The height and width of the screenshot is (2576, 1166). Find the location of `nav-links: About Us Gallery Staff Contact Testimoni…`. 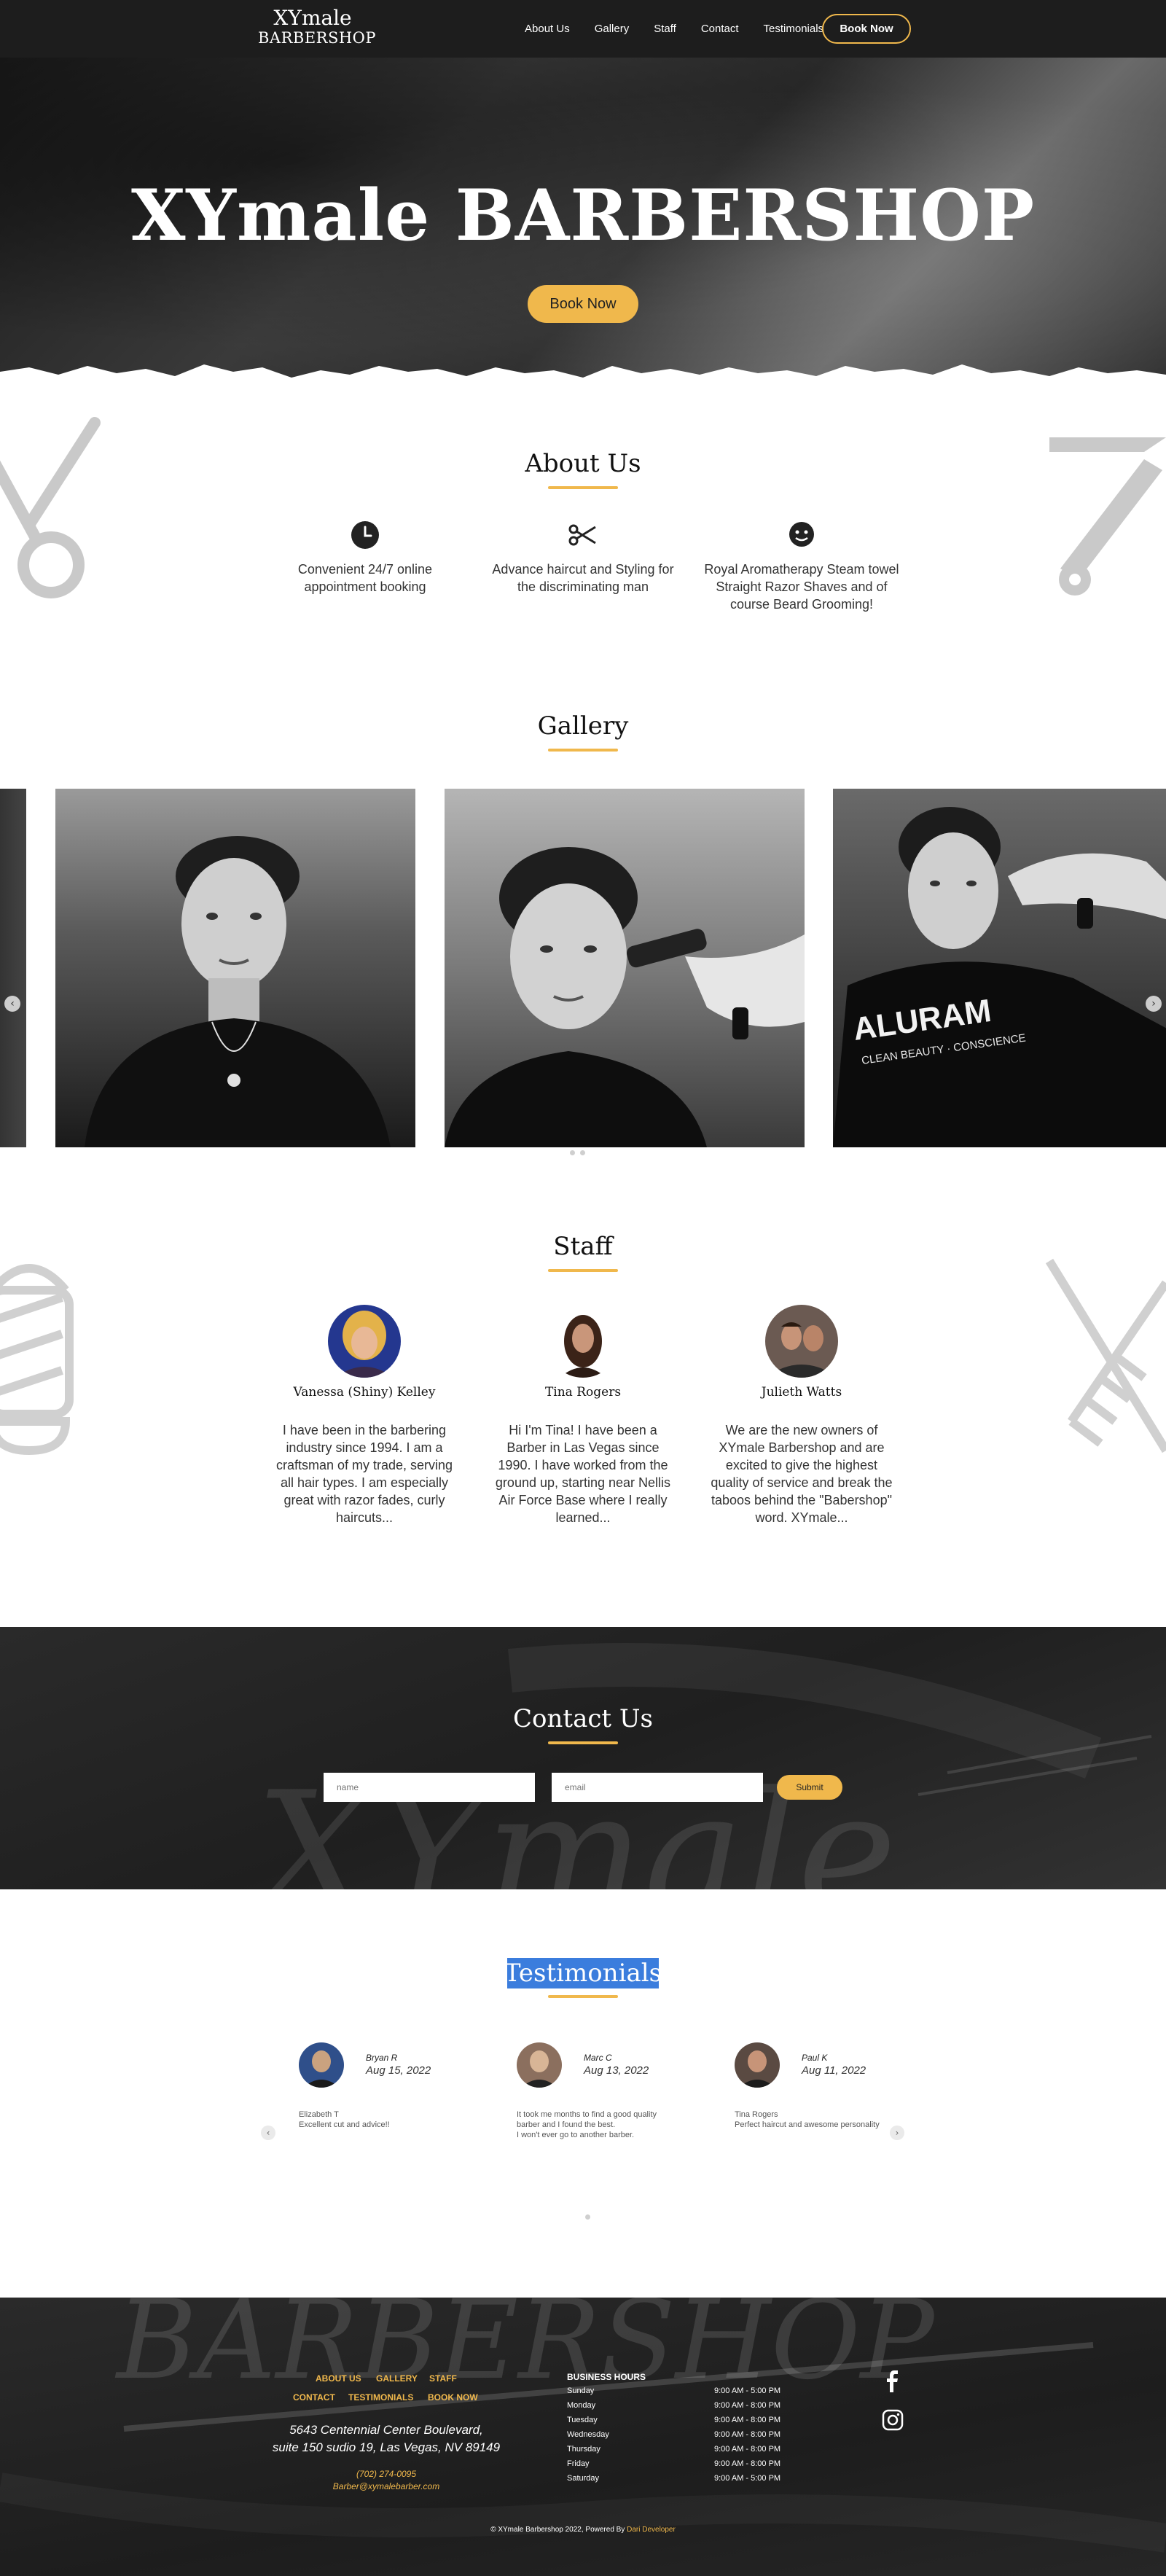

nav-links: About Us Gallery Staff Contact Testimoni… is located at coordinates (686, 29).